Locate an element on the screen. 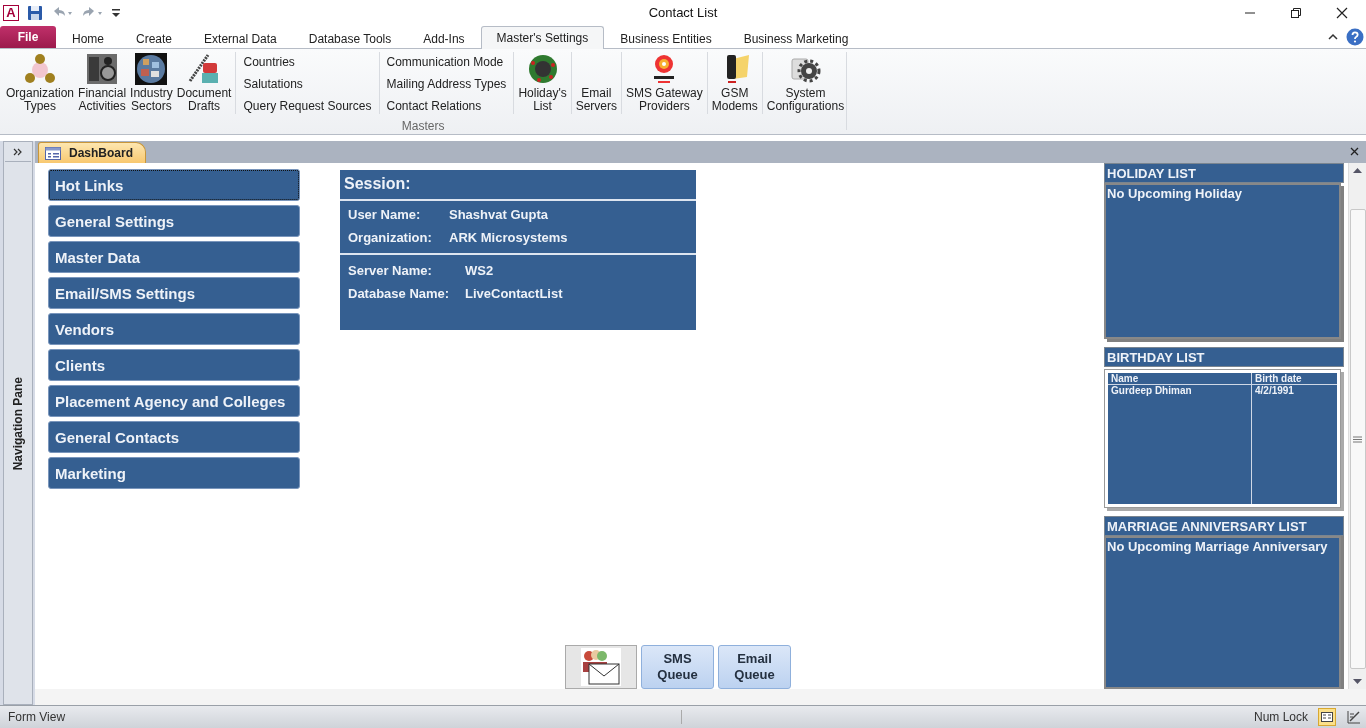  ribbon-tab: Add-Ins is located at coordinates (444, 38).